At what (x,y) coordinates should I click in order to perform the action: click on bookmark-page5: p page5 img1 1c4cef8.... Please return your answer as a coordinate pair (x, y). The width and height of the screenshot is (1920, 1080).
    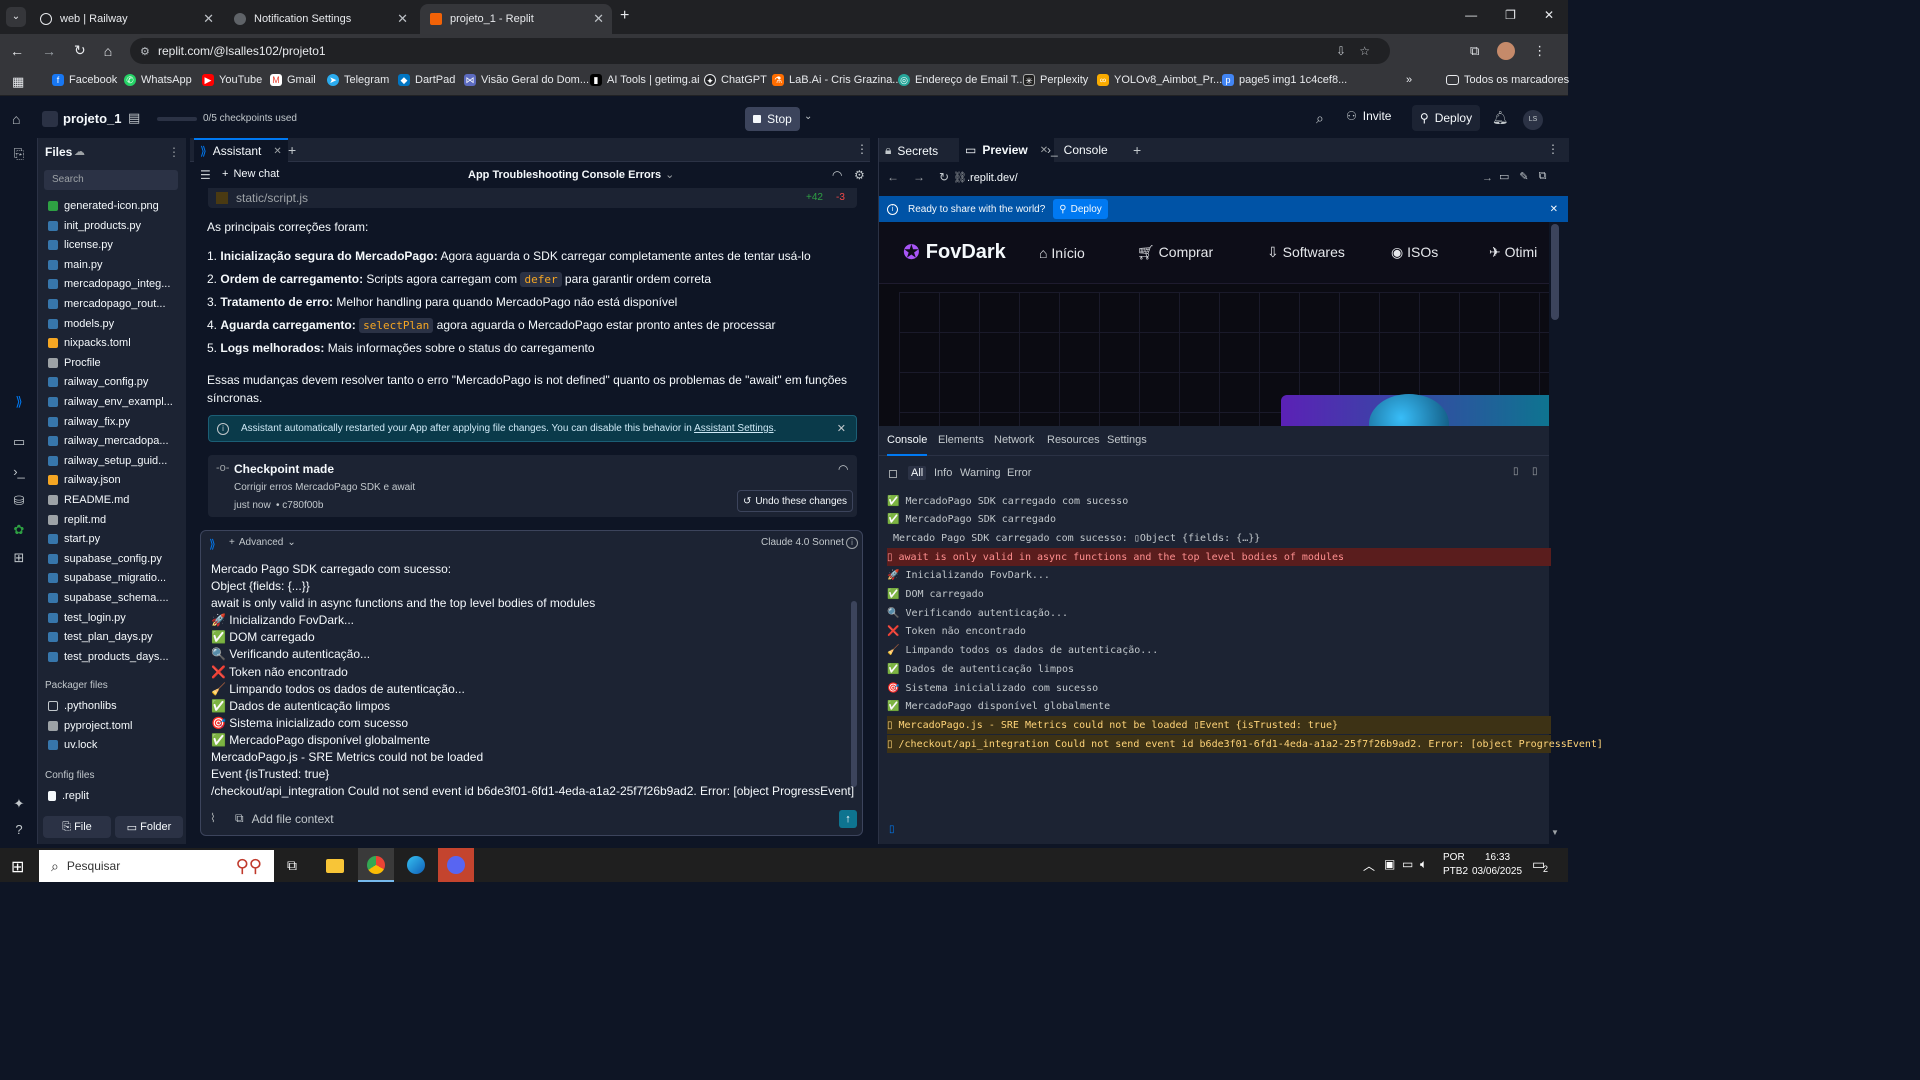
    Looking at the image, I should click on (1284, 80).